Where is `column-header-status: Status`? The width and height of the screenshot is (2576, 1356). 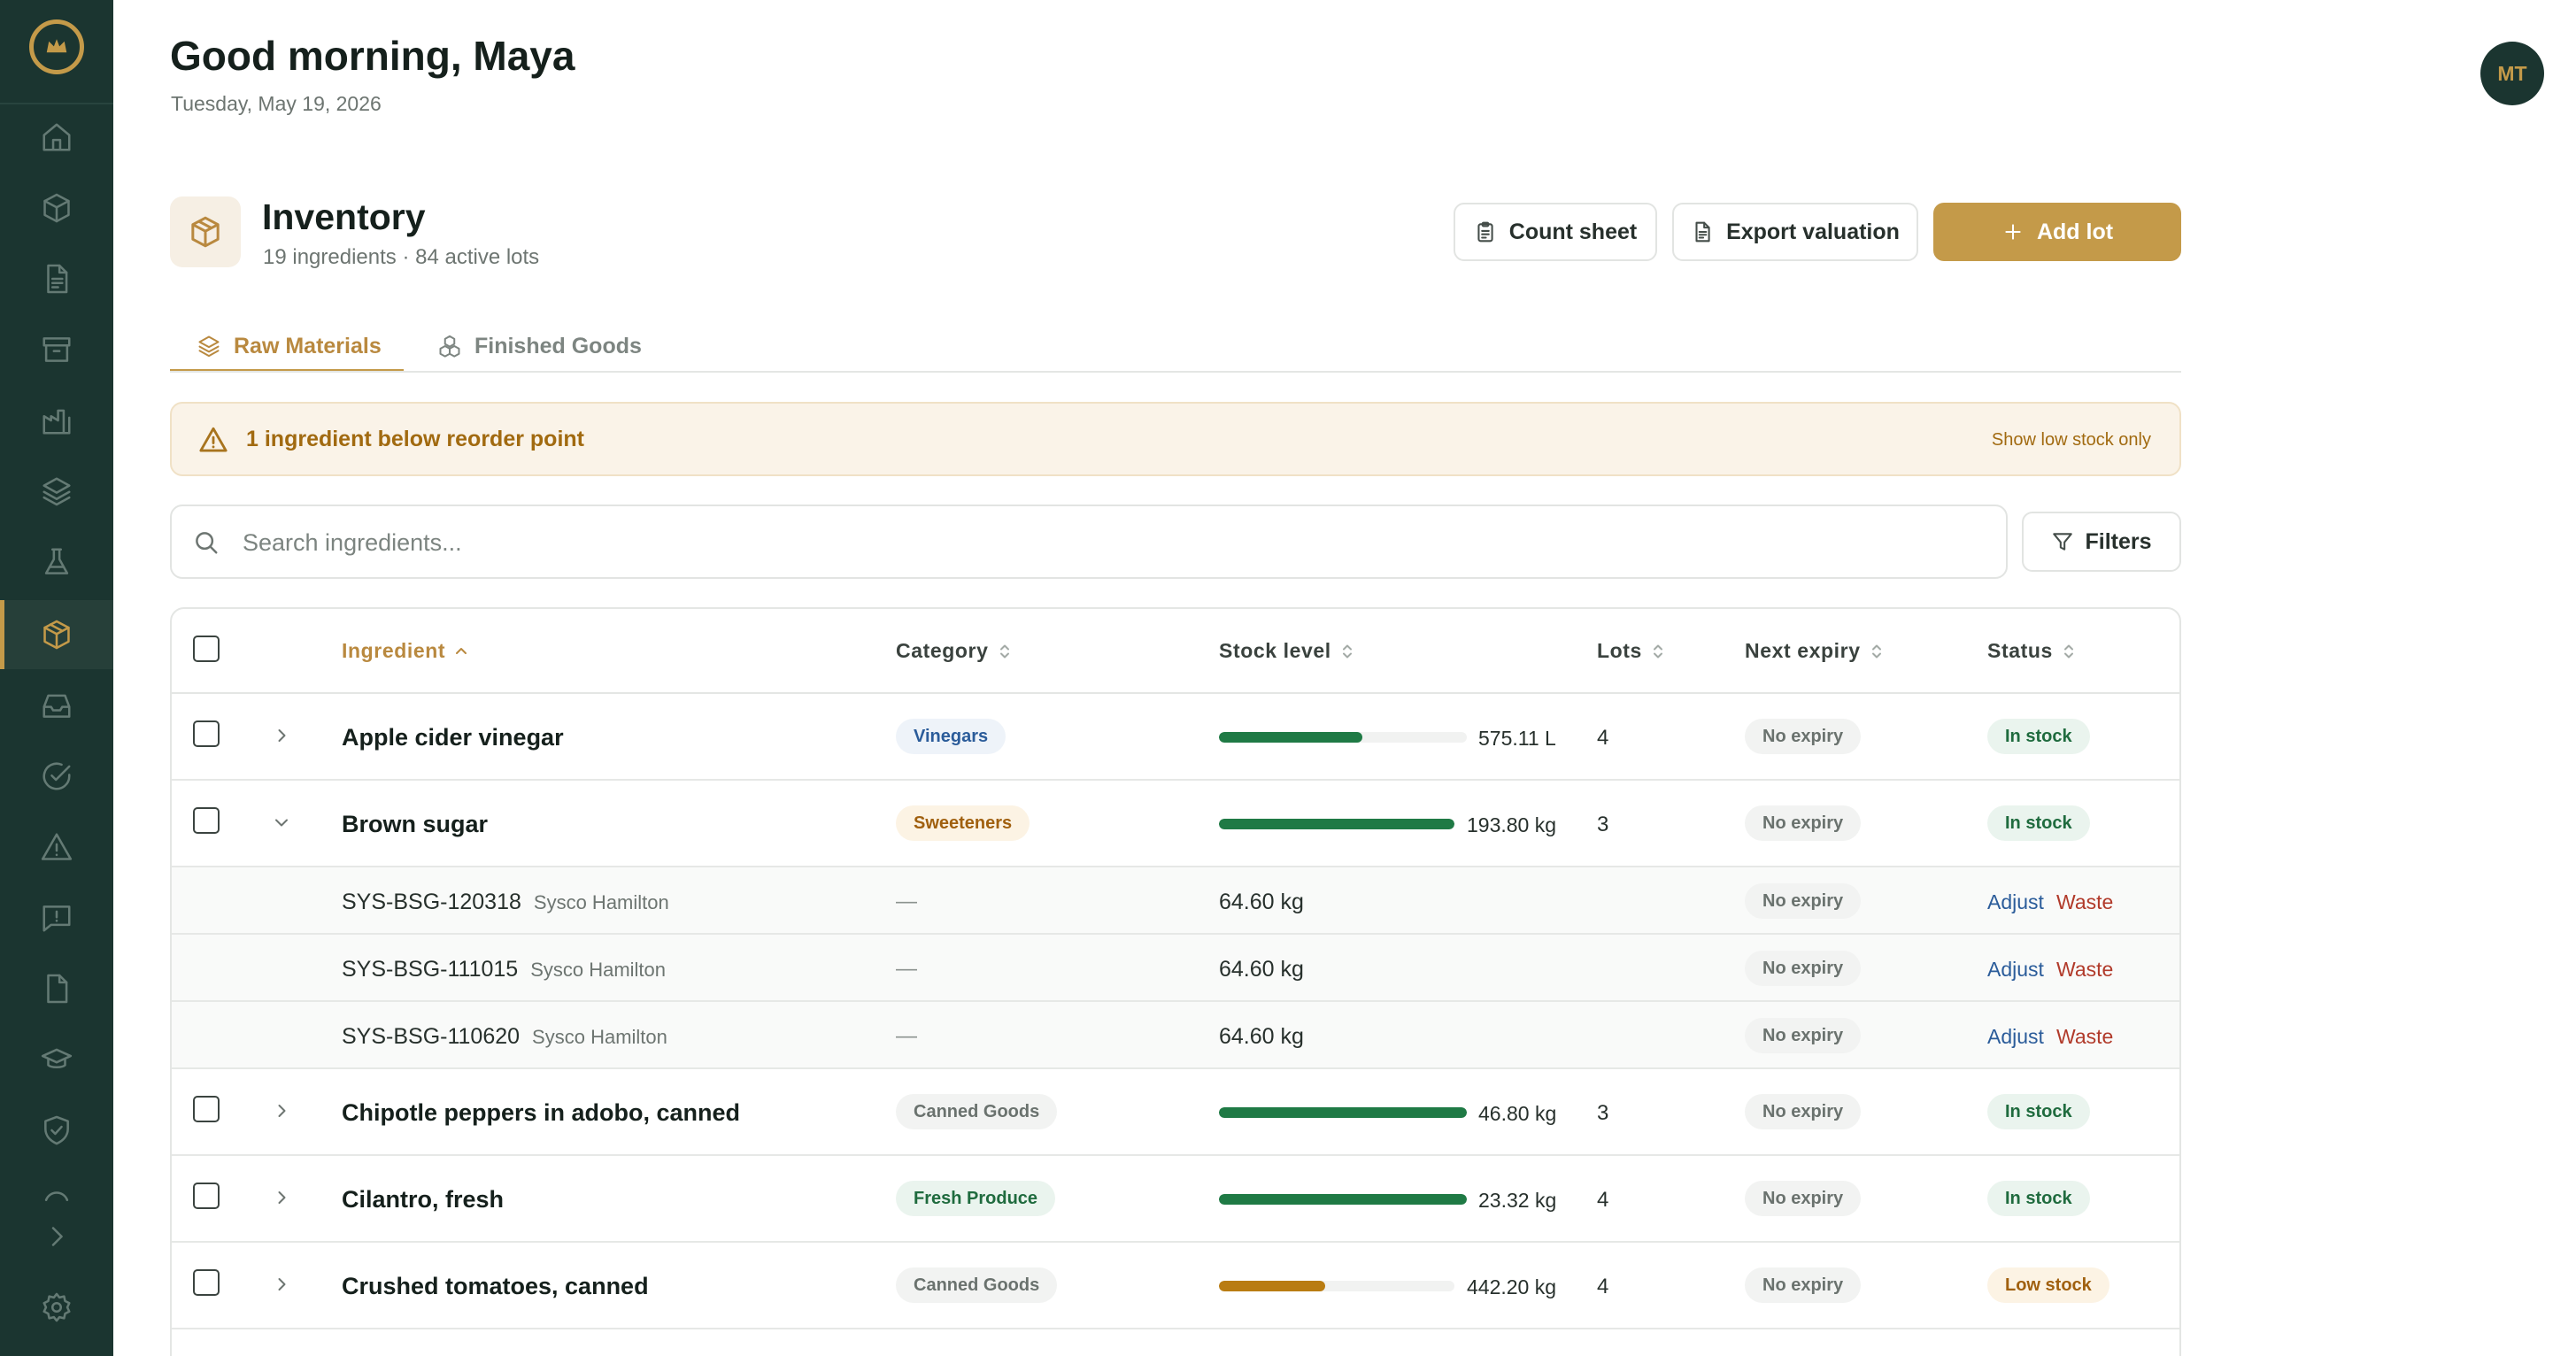 column-header-status: Status is located at coordinates (2031, 651).